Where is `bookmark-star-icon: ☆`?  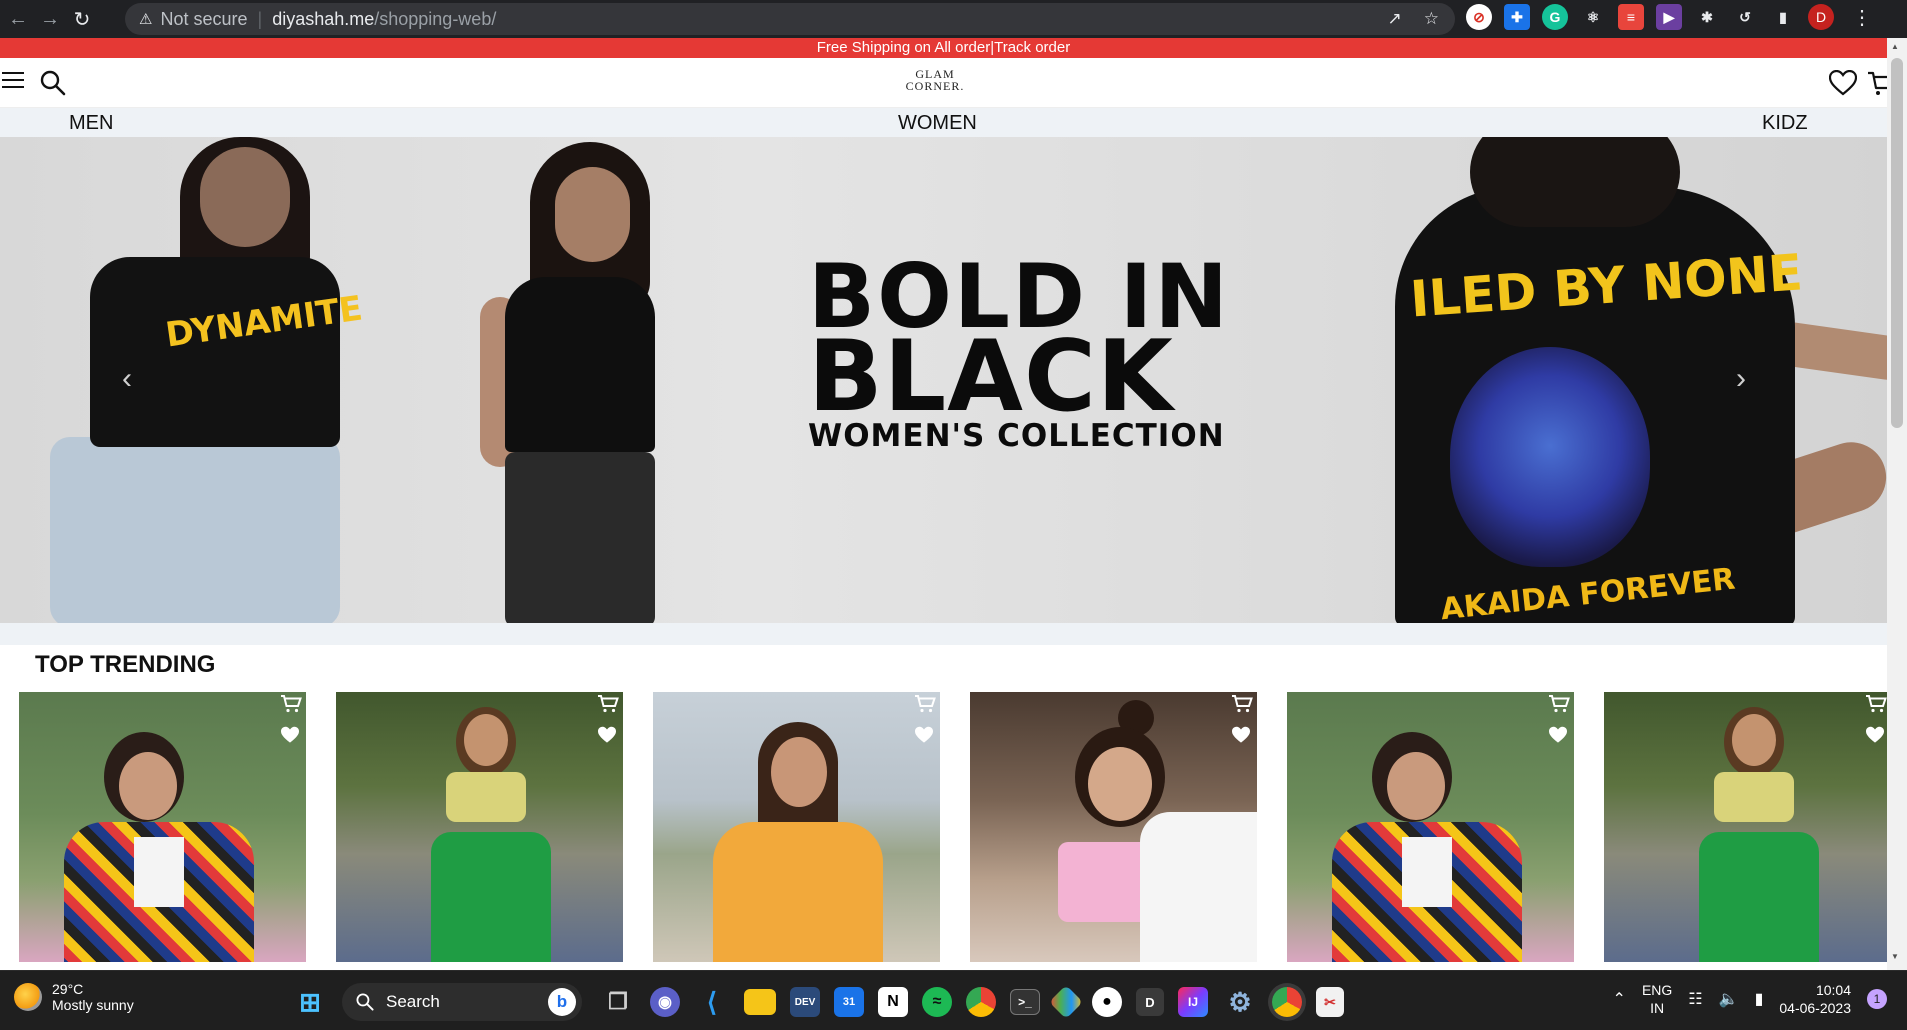 bookmark-star-icon: ☆ is located at coordinates (1431, 19).